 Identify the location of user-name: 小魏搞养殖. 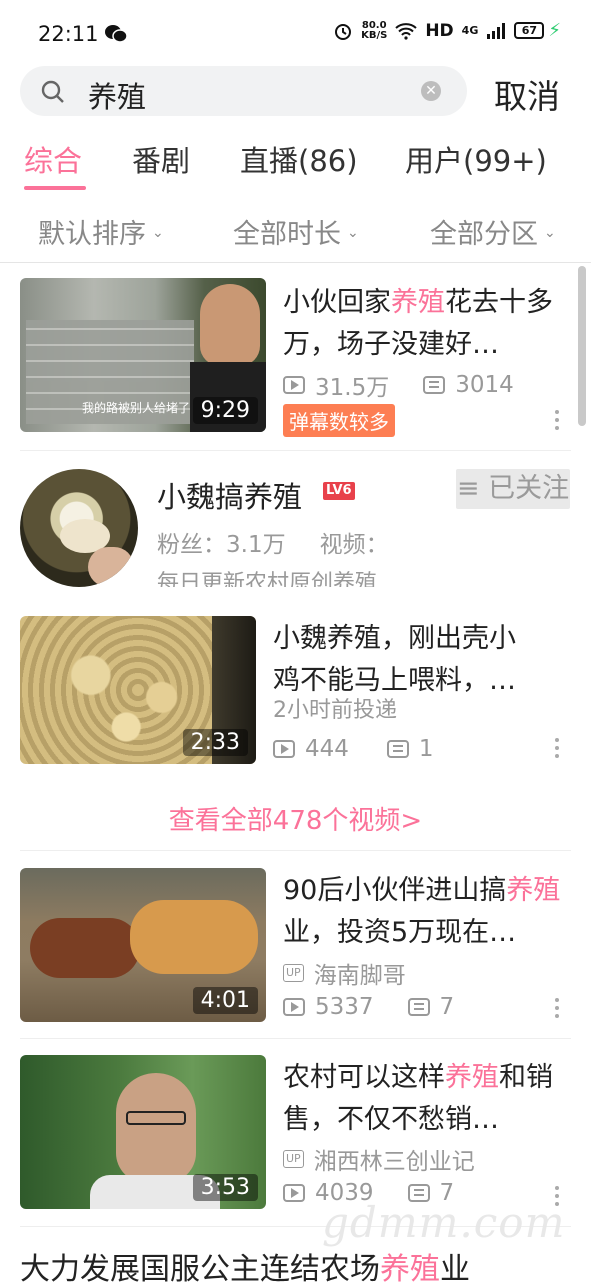
(229, 495).